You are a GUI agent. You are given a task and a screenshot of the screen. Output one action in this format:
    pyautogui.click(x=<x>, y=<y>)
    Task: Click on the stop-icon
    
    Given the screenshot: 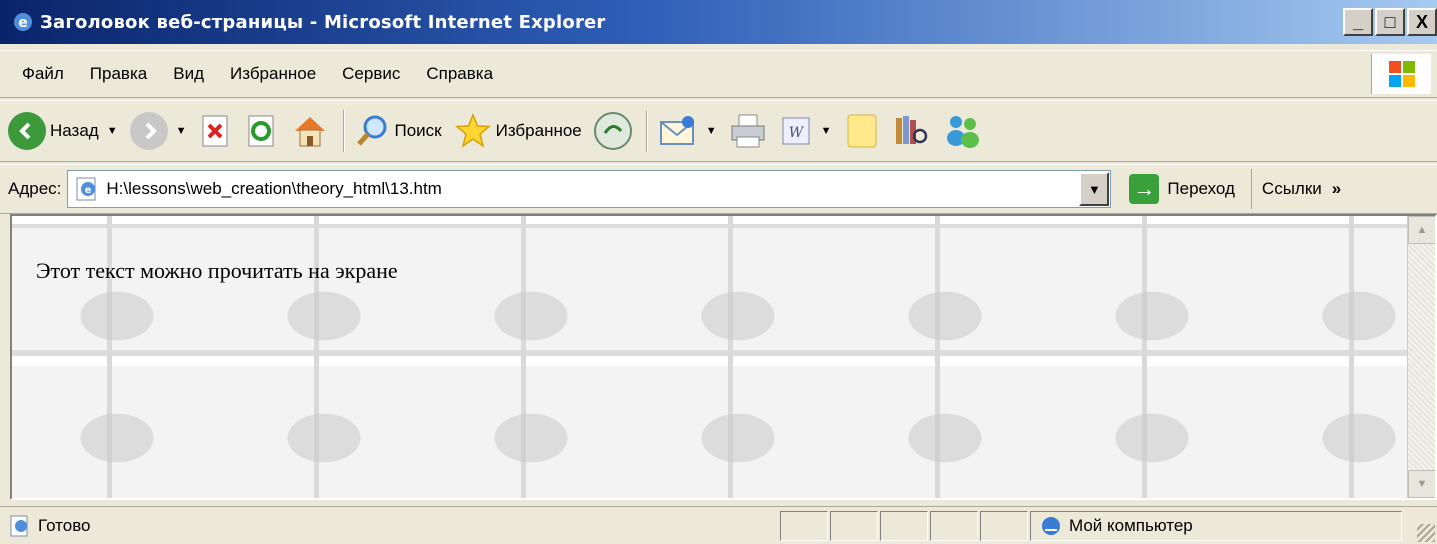 What is the action you would take?
    pyautogui.click(x=214, y=131)
    